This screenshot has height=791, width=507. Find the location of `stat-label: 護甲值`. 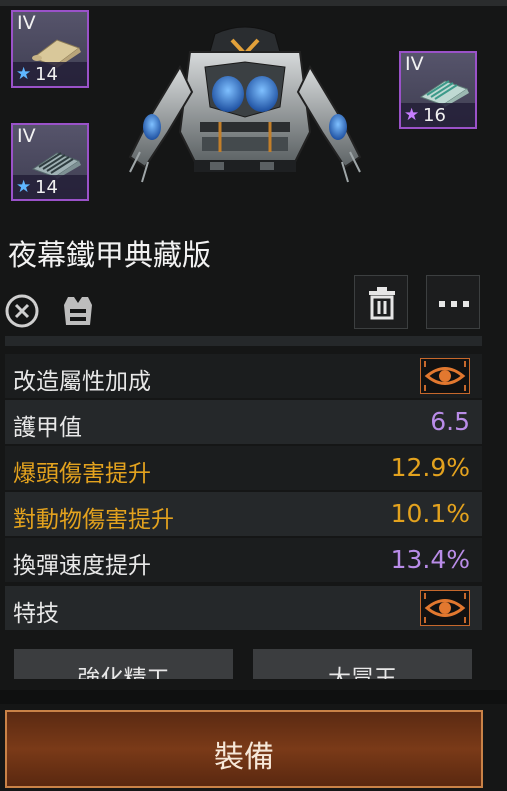

stat-label: 護甲值 is located at coordinates (47, 428).